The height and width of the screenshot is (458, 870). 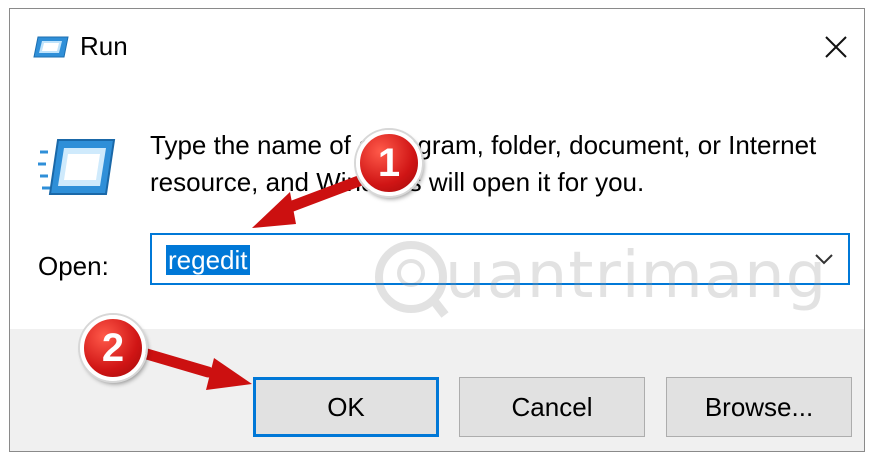 I want to click on step-2-badge: 2, so click(x=113, y=348).